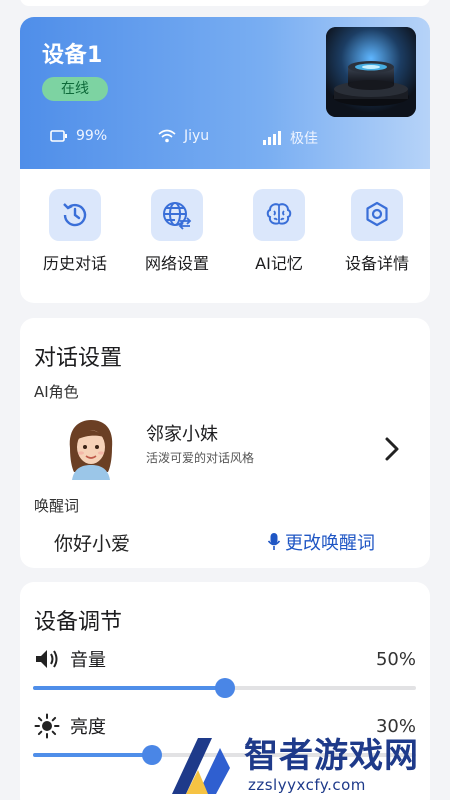 This screenshot has width=450, height=800. What do you see at coordinates (47, 726) in the screenshot?
I see `brightness-sun-icon` at bounding box center [47, 726].